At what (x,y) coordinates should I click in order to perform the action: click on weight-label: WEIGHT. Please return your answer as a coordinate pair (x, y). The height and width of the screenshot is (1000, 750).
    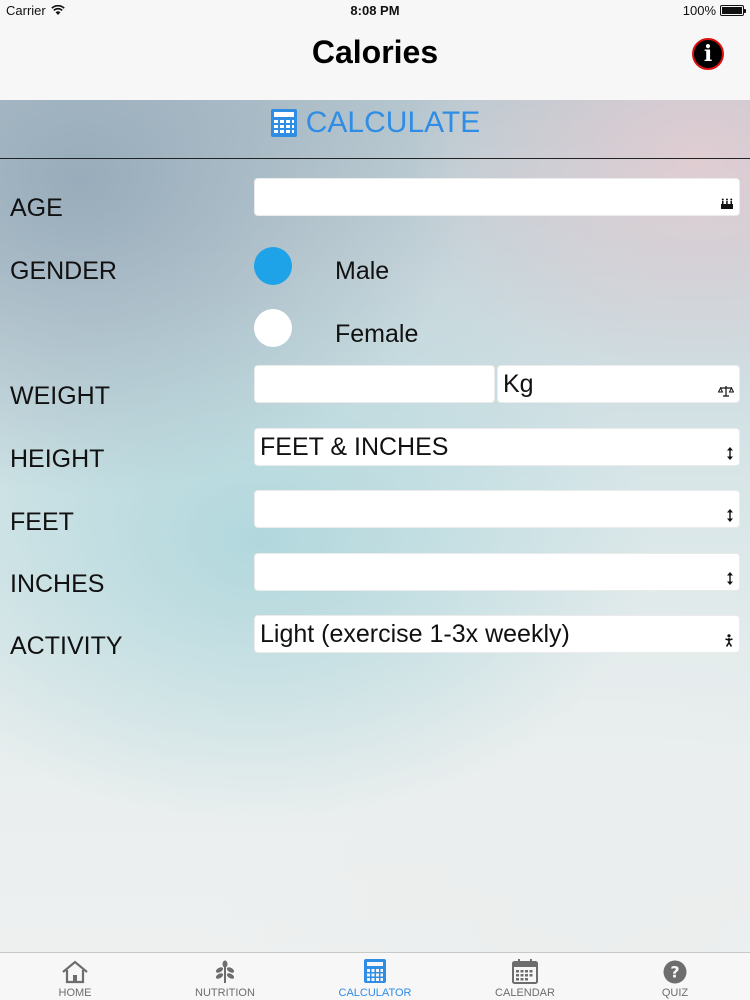
    Looking at the image, I should click on (60, 396).